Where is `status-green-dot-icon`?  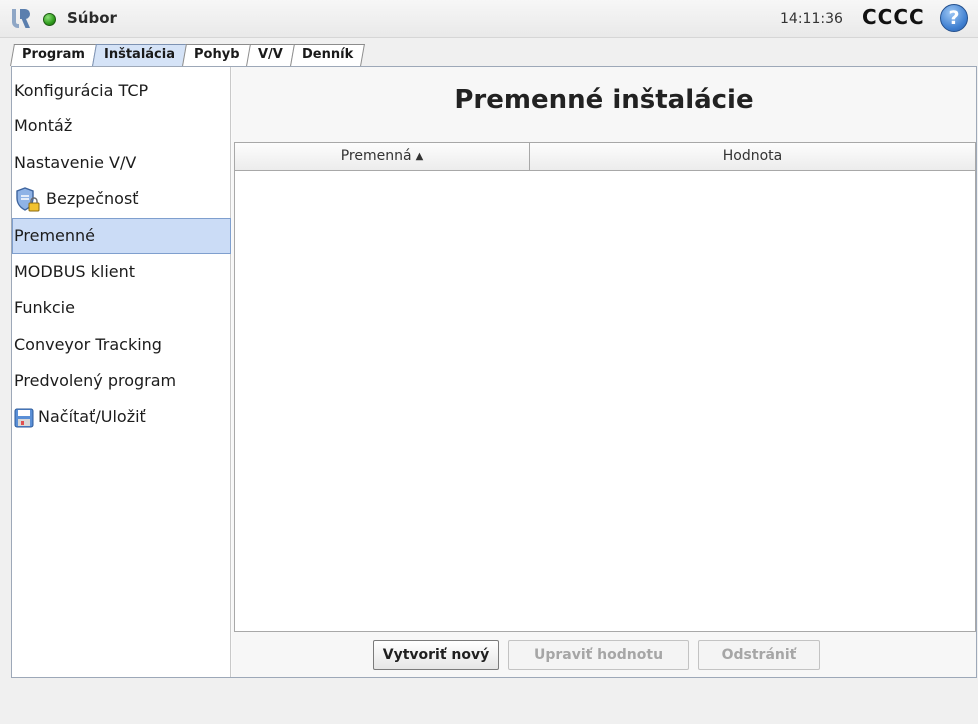 status-green-dot-icon is located at coordinates (49, 19).